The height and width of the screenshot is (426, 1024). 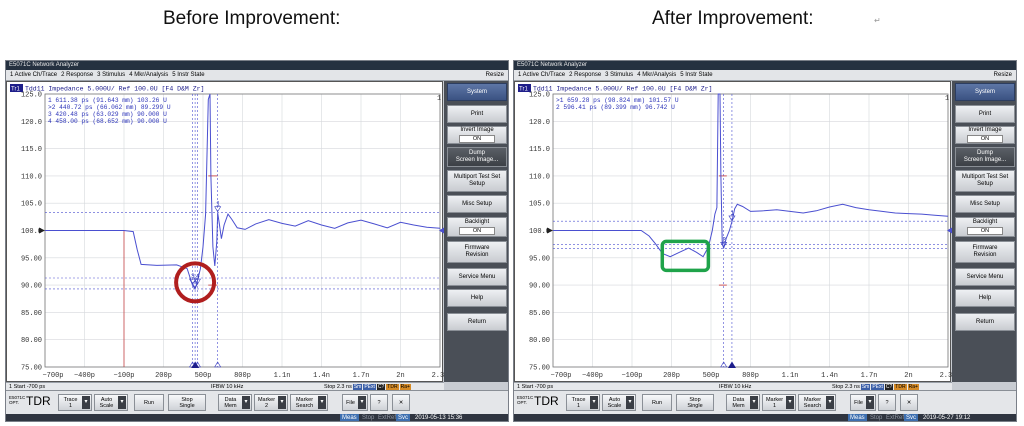 What do you see at coordinates (750, 376) in the screenshot?
I see `x-tick-label: 800p` at bounding box center [750, 376].